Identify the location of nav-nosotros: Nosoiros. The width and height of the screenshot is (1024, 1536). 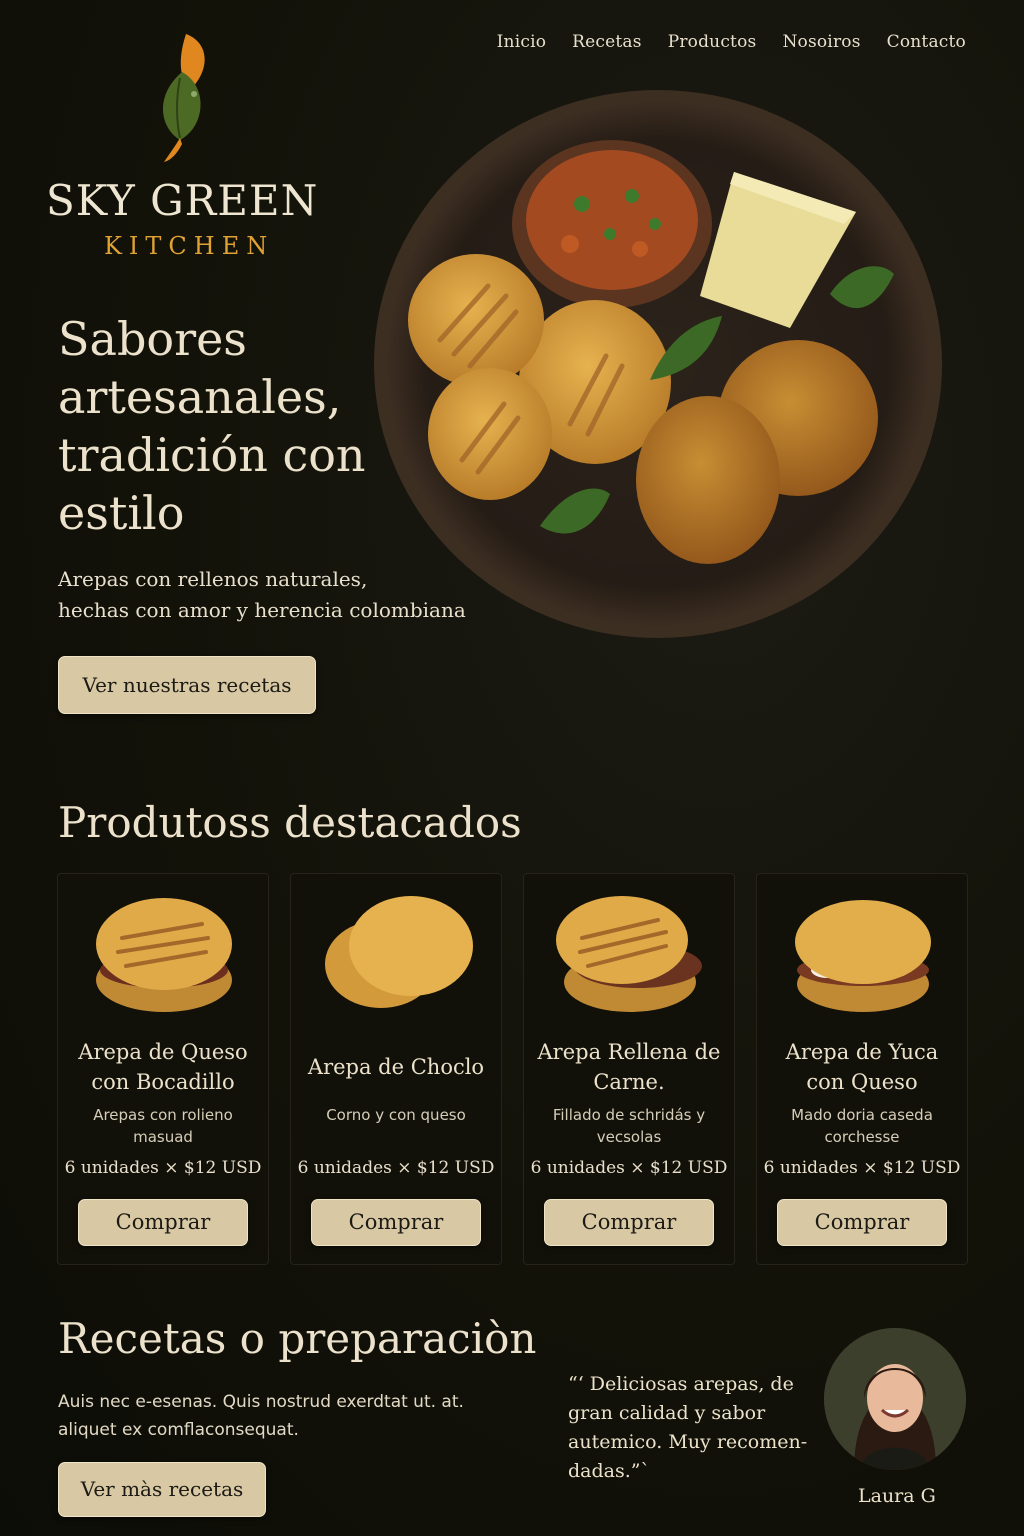
(821, 42).